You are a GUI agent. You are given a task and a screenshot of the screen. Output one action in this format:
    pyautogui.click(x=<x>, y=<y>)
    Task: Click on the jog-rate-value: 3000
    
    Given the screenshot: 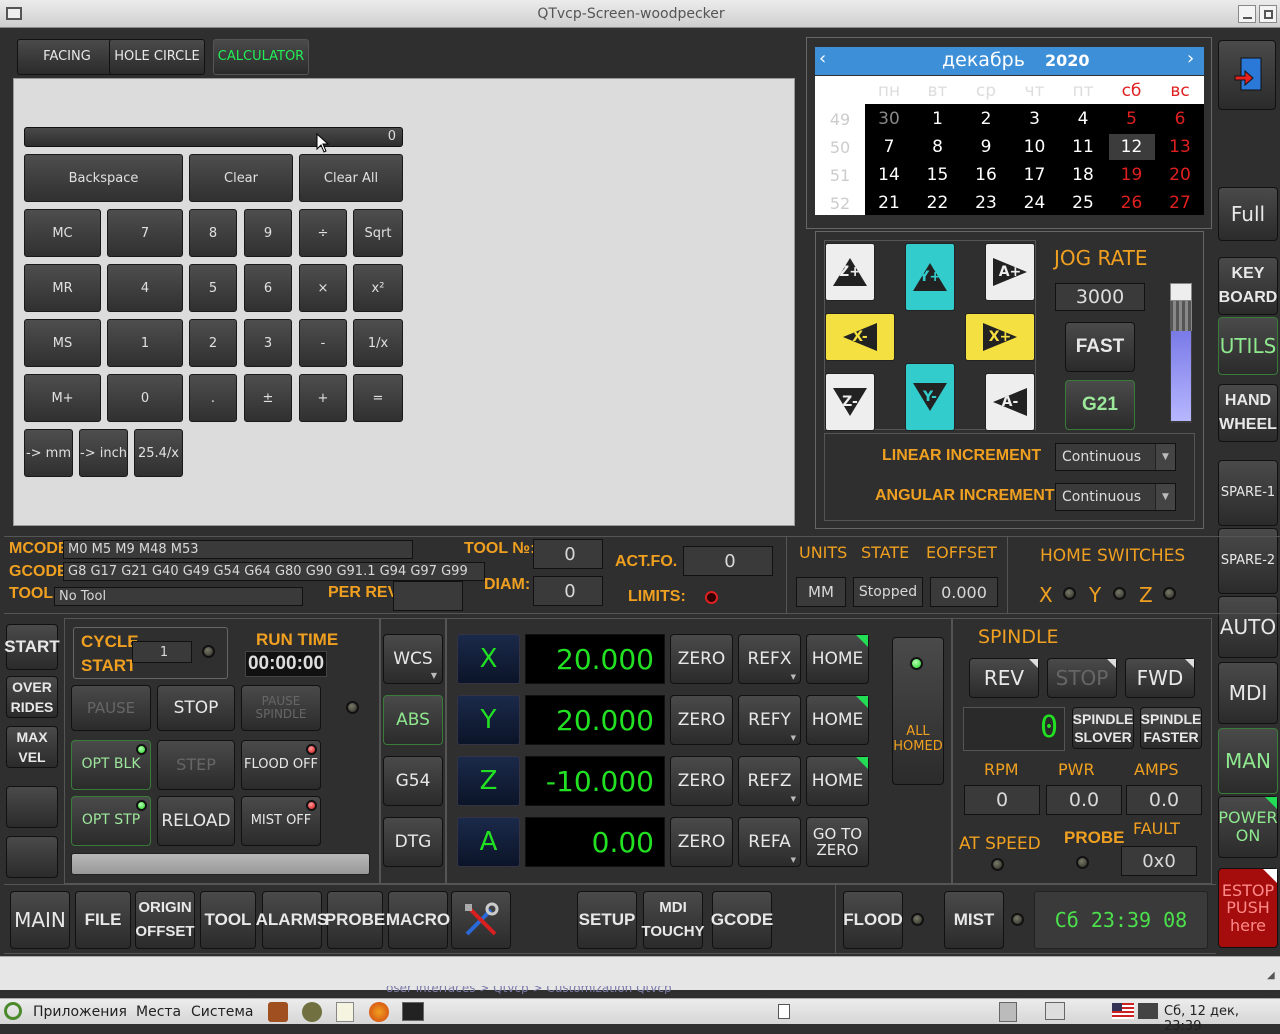 What is the action you would take?
    pyautogui.click(x=1100, y=297)
    